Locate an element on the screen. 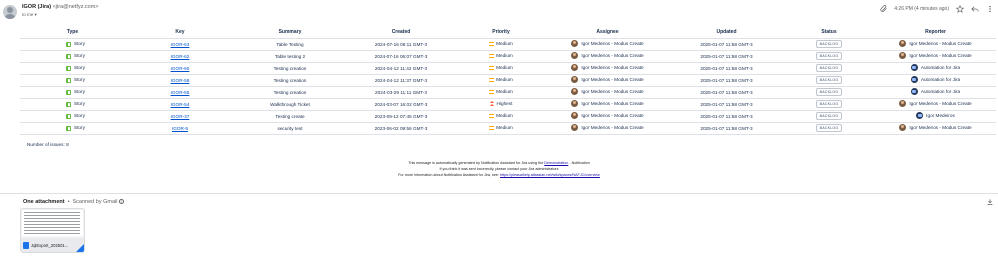 The width and height of the screenshot is (998, 257). info-icon: i is located at coordinates (121, 202).